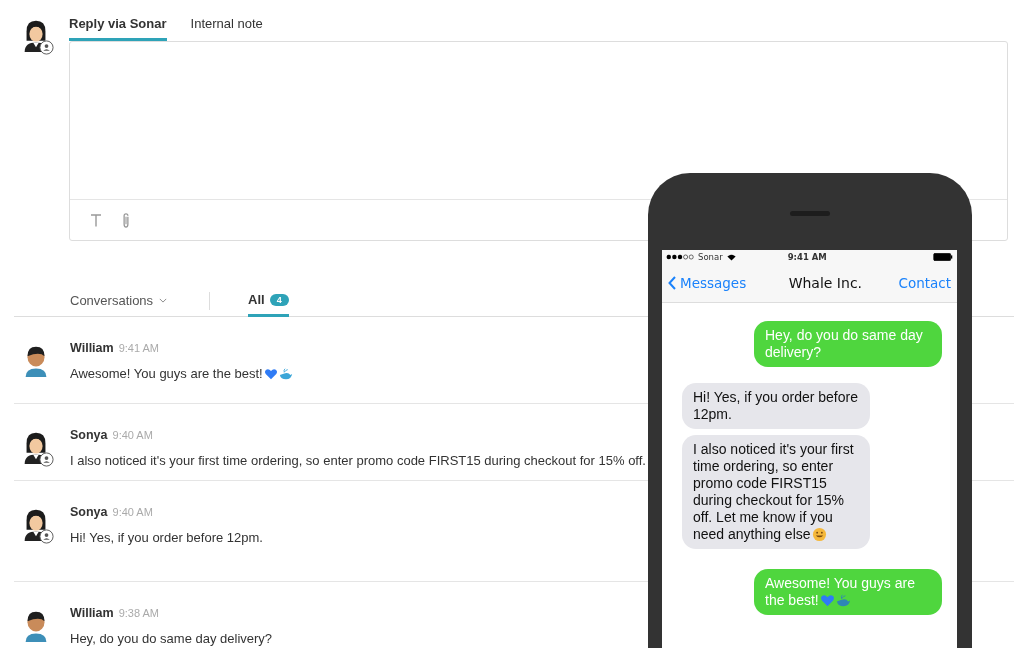  Describe the element at coordinates (138, 348) in the screenshot. I see `message-time: 9:41 AM` at that location.